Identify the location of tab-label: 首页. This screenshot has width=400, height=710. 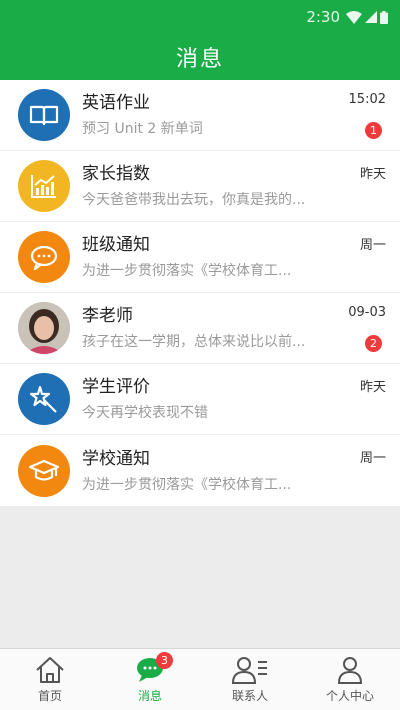
(49, 696).